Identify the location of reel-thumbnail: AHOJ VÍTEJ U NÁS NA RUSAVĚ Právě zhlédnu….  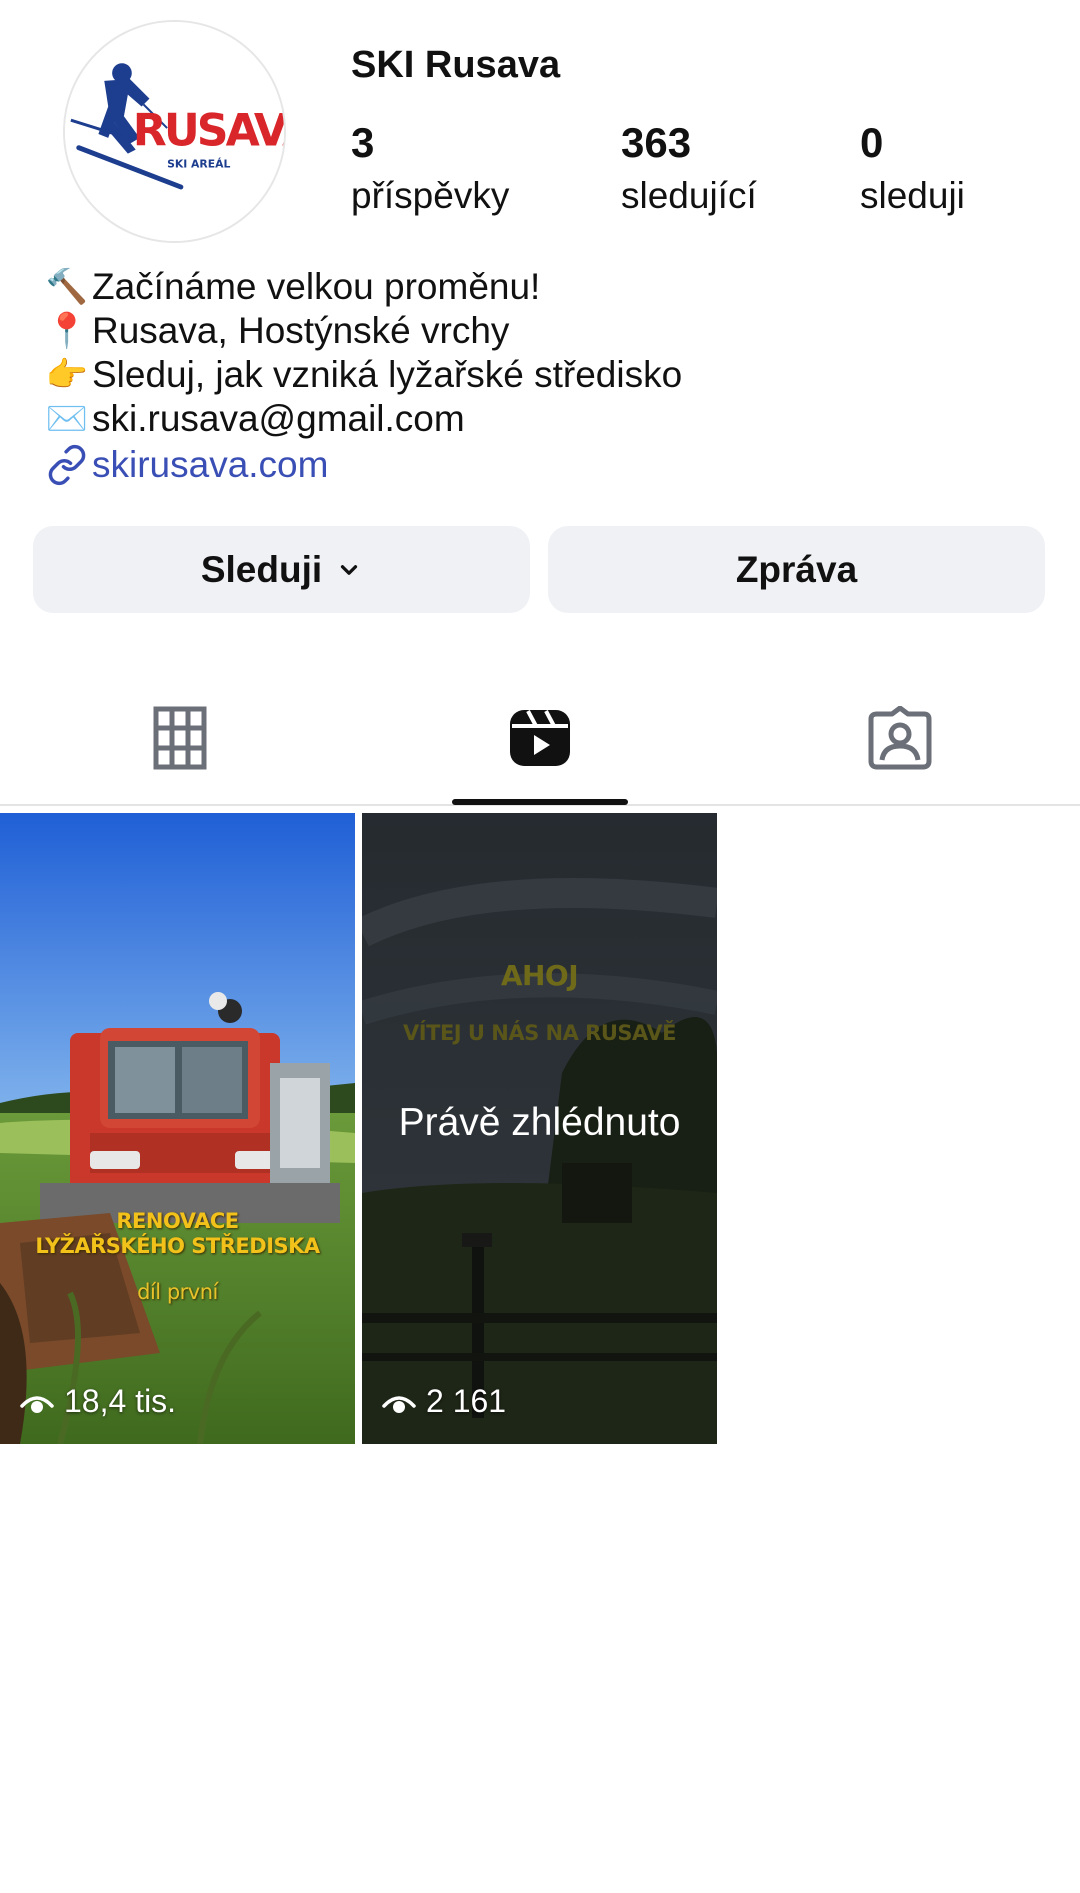
(539, 1128).